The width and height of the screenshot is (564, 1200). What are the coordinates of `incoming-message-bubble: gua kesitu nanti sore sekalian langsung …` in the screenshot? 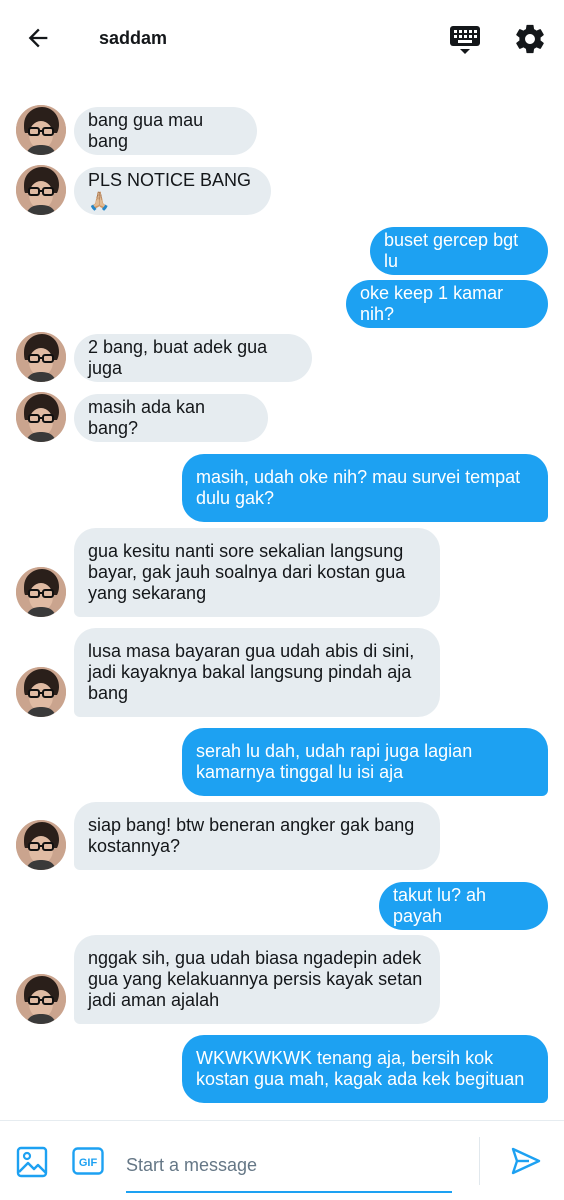 It's located at (257, 572).